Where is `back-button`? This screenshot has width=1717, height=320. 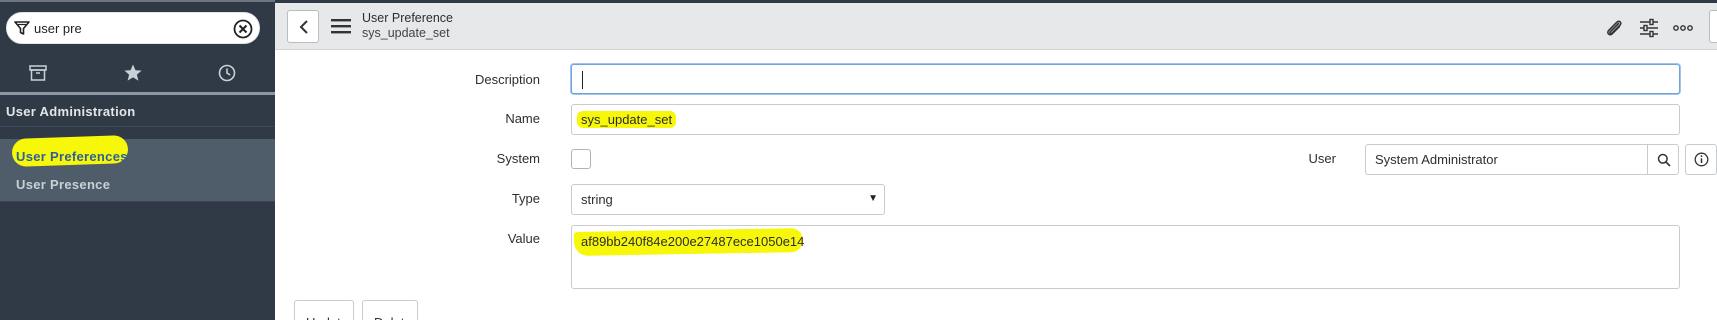
back-button is located at coordinates (303, 26).